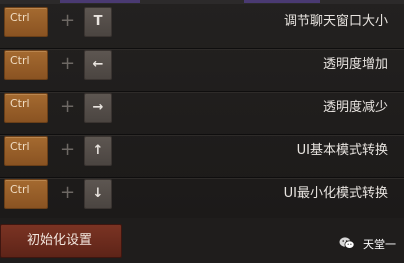 This screenshot has width=404, height=263. What do you see at coordinates (202, 2) in the screenshot?
I see `top-divider` at bounding box center [202, 2].